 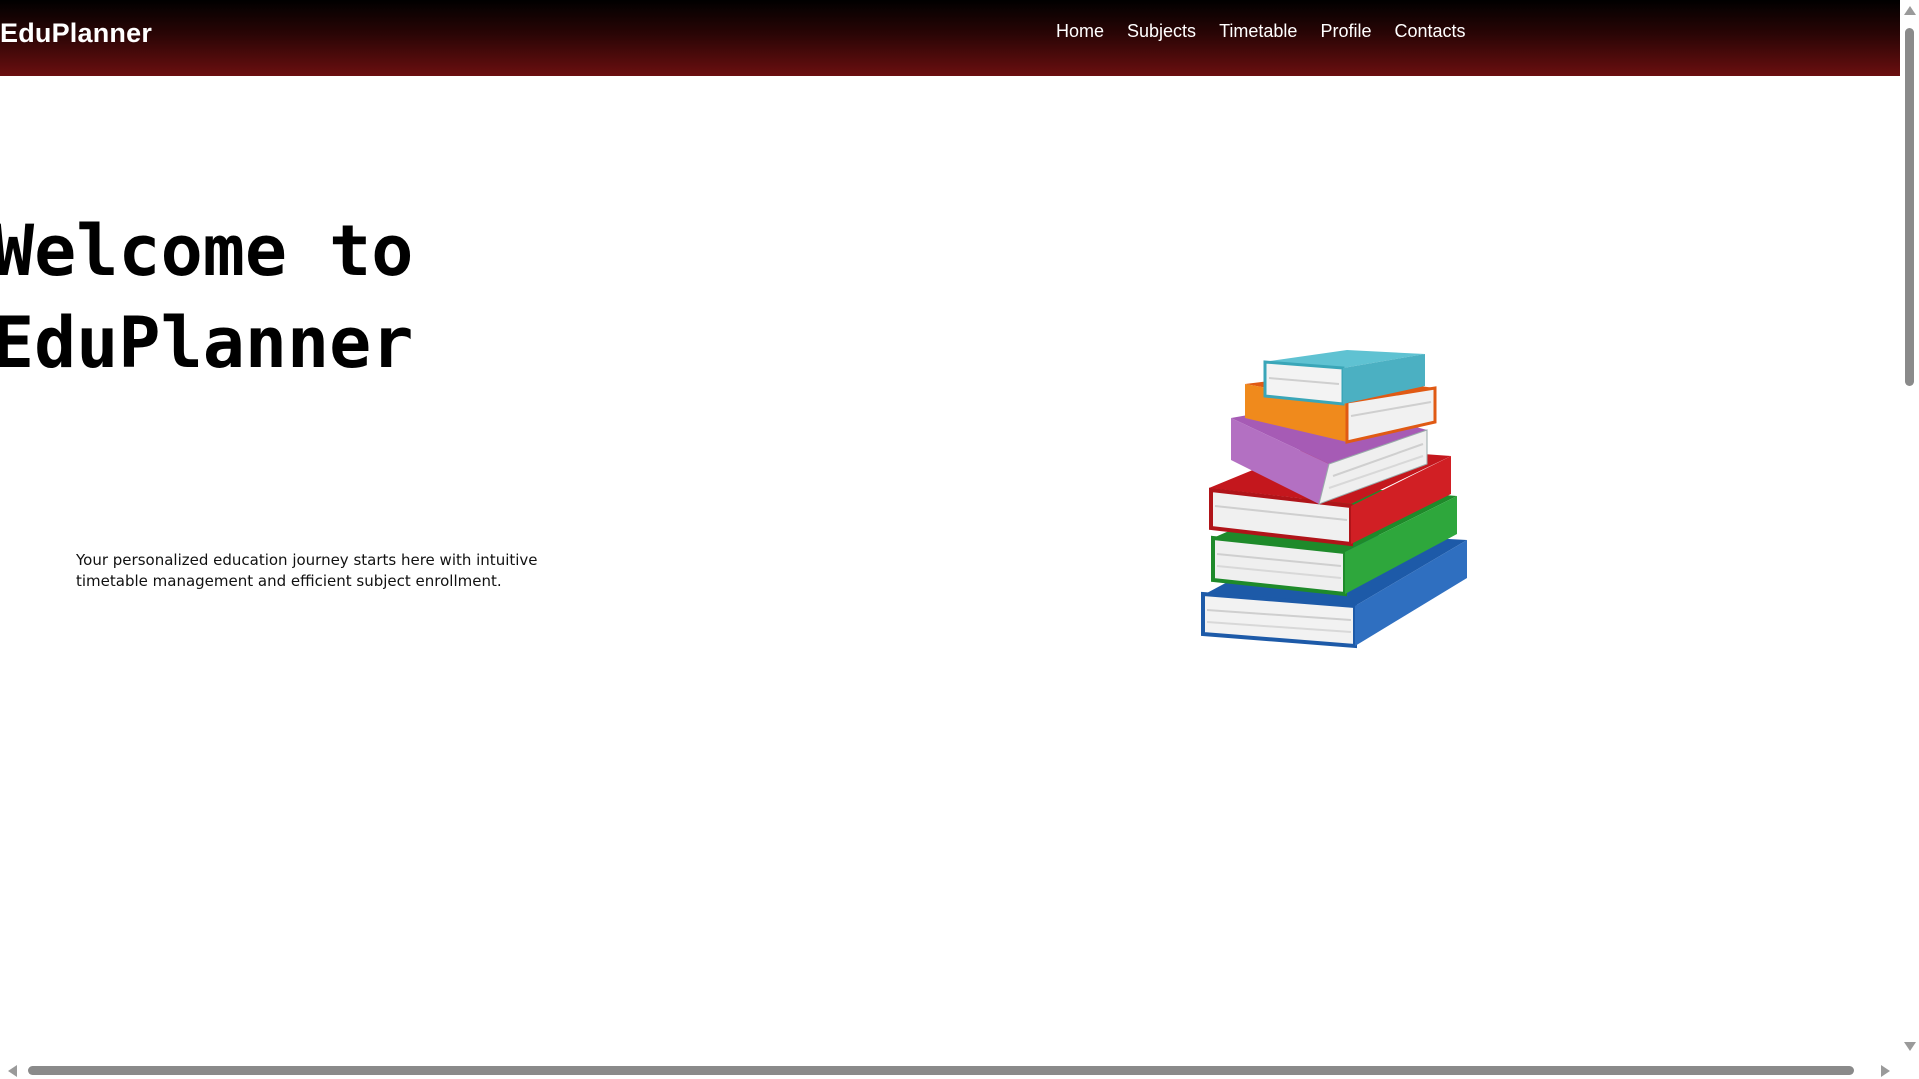 I want to click on nav-links: Home Subjects Timetable Profile Contacts, so click(x=1272, y=31).